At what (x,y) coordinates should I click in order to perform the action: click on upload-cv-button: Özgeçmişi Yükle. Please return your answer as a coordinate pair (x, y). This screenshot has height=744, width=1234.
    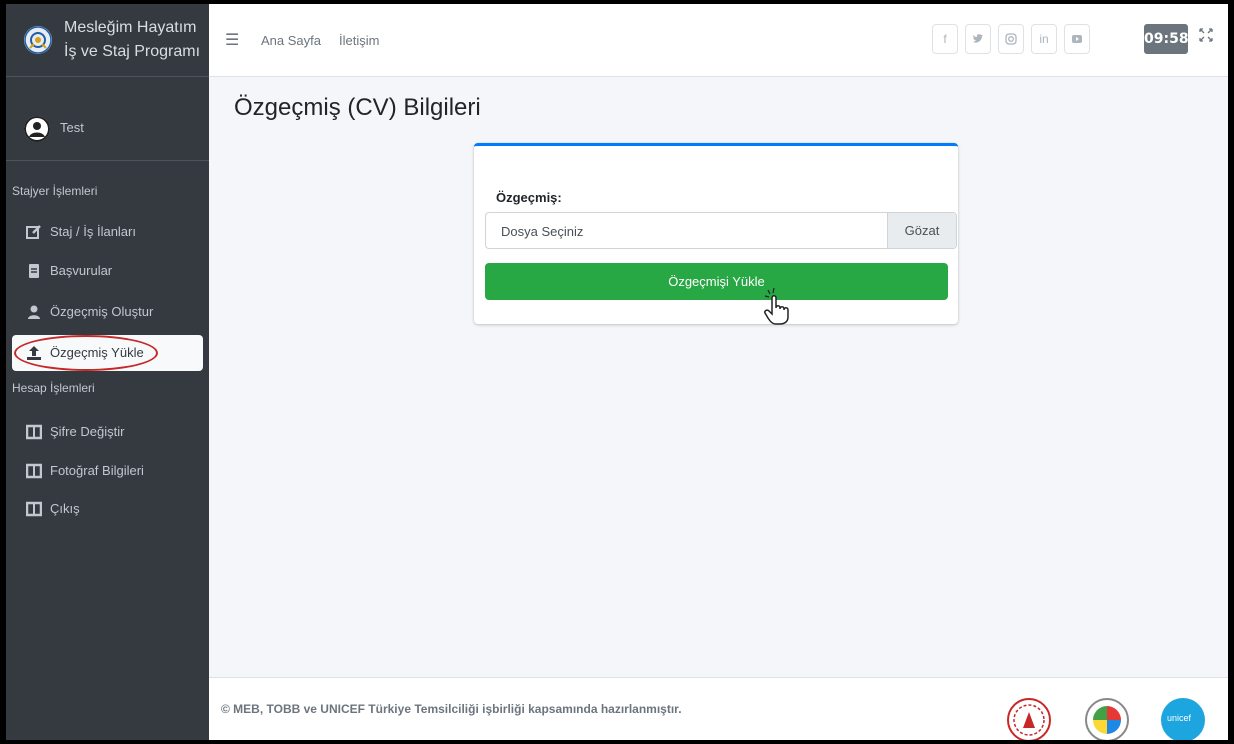
    Looking at the image, I should click on (716, 281).